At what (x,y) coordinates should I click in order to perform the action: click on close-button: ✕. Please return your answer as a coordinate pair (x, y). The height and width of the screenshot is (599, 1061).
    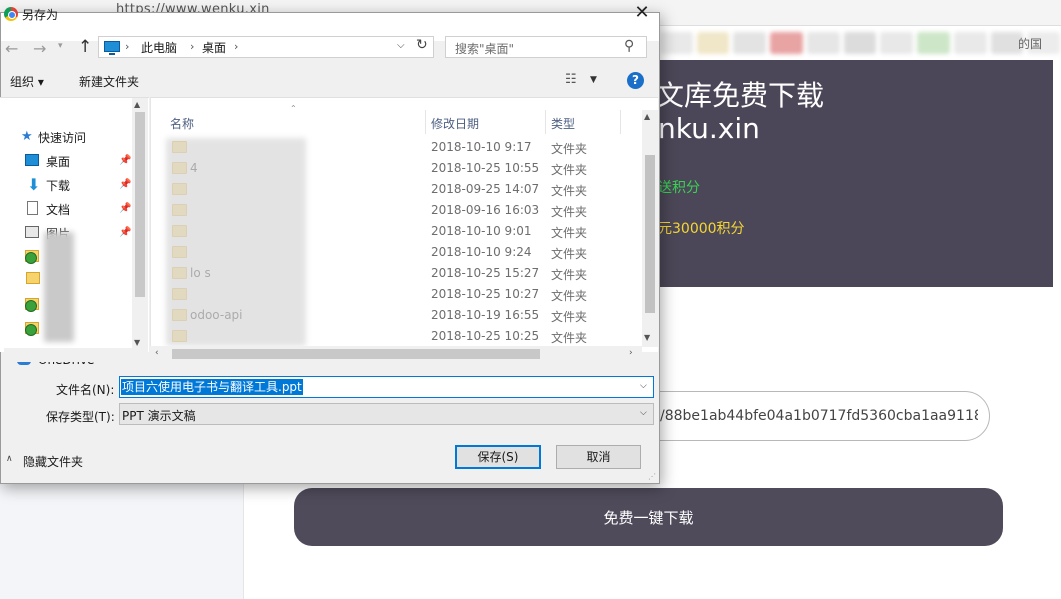
    Looking at the image, I should click on (642, 14).